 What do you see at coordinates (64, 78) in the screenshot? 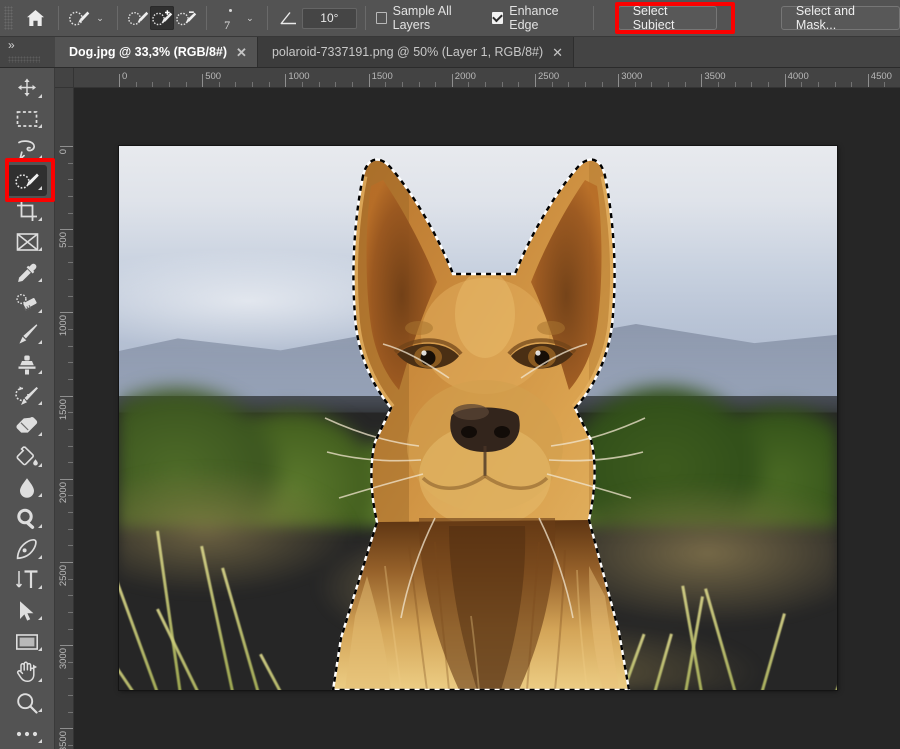
I see `ruler-corner` at bounding box center [64, 78].